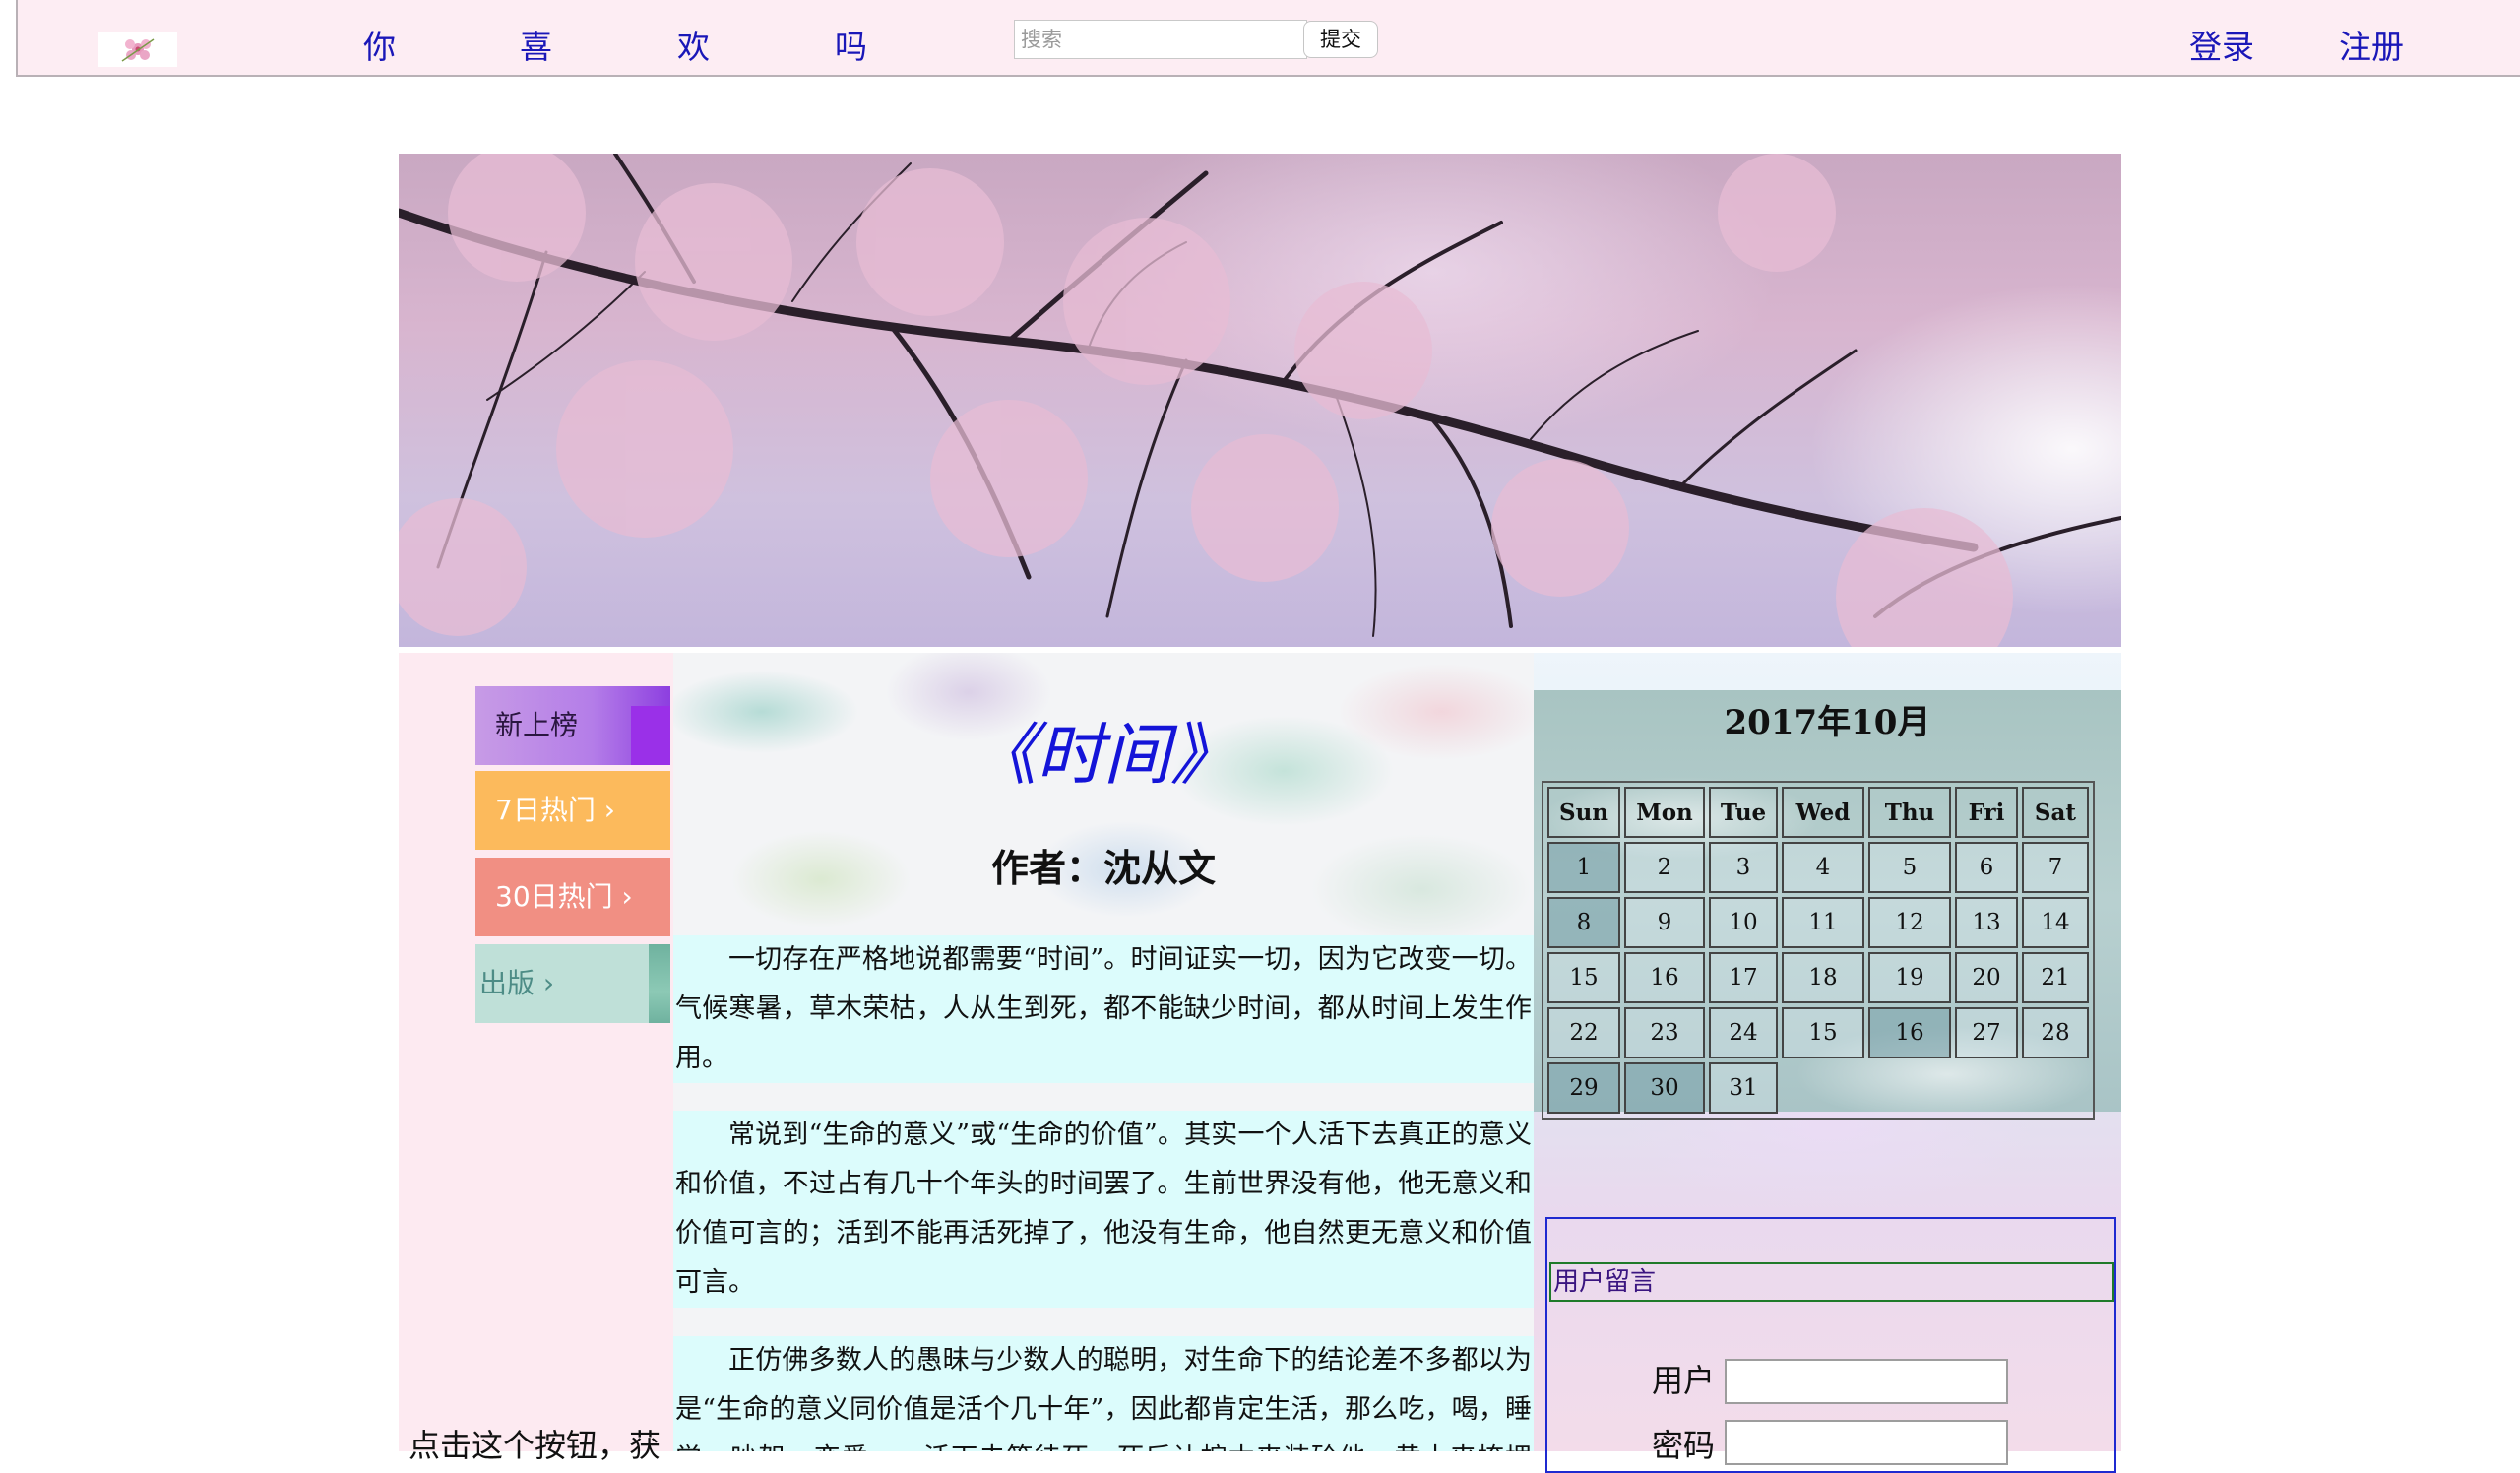  Describe the element at coordinates (1583, 867) in the screenshot. I see `calendar-day: 1` at that location.